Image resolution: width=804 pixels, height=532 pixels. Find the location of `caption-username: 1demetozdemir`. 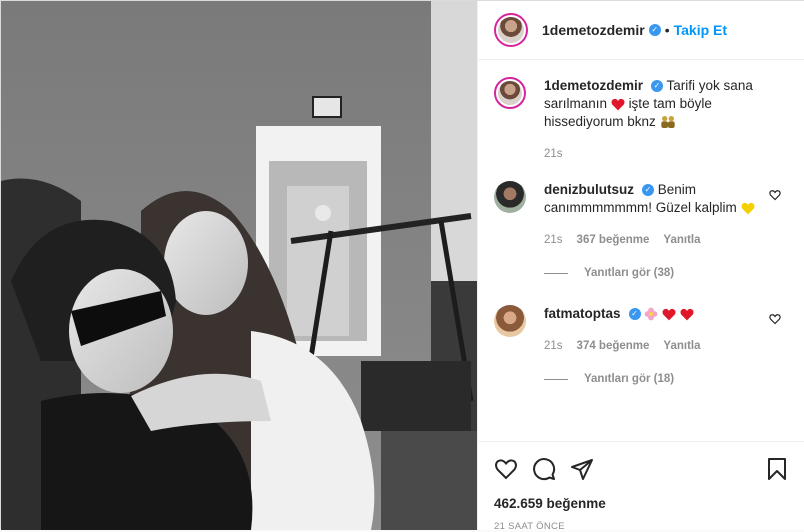

caption-username: 1demetozdemir is located at coordinates (593, 85).